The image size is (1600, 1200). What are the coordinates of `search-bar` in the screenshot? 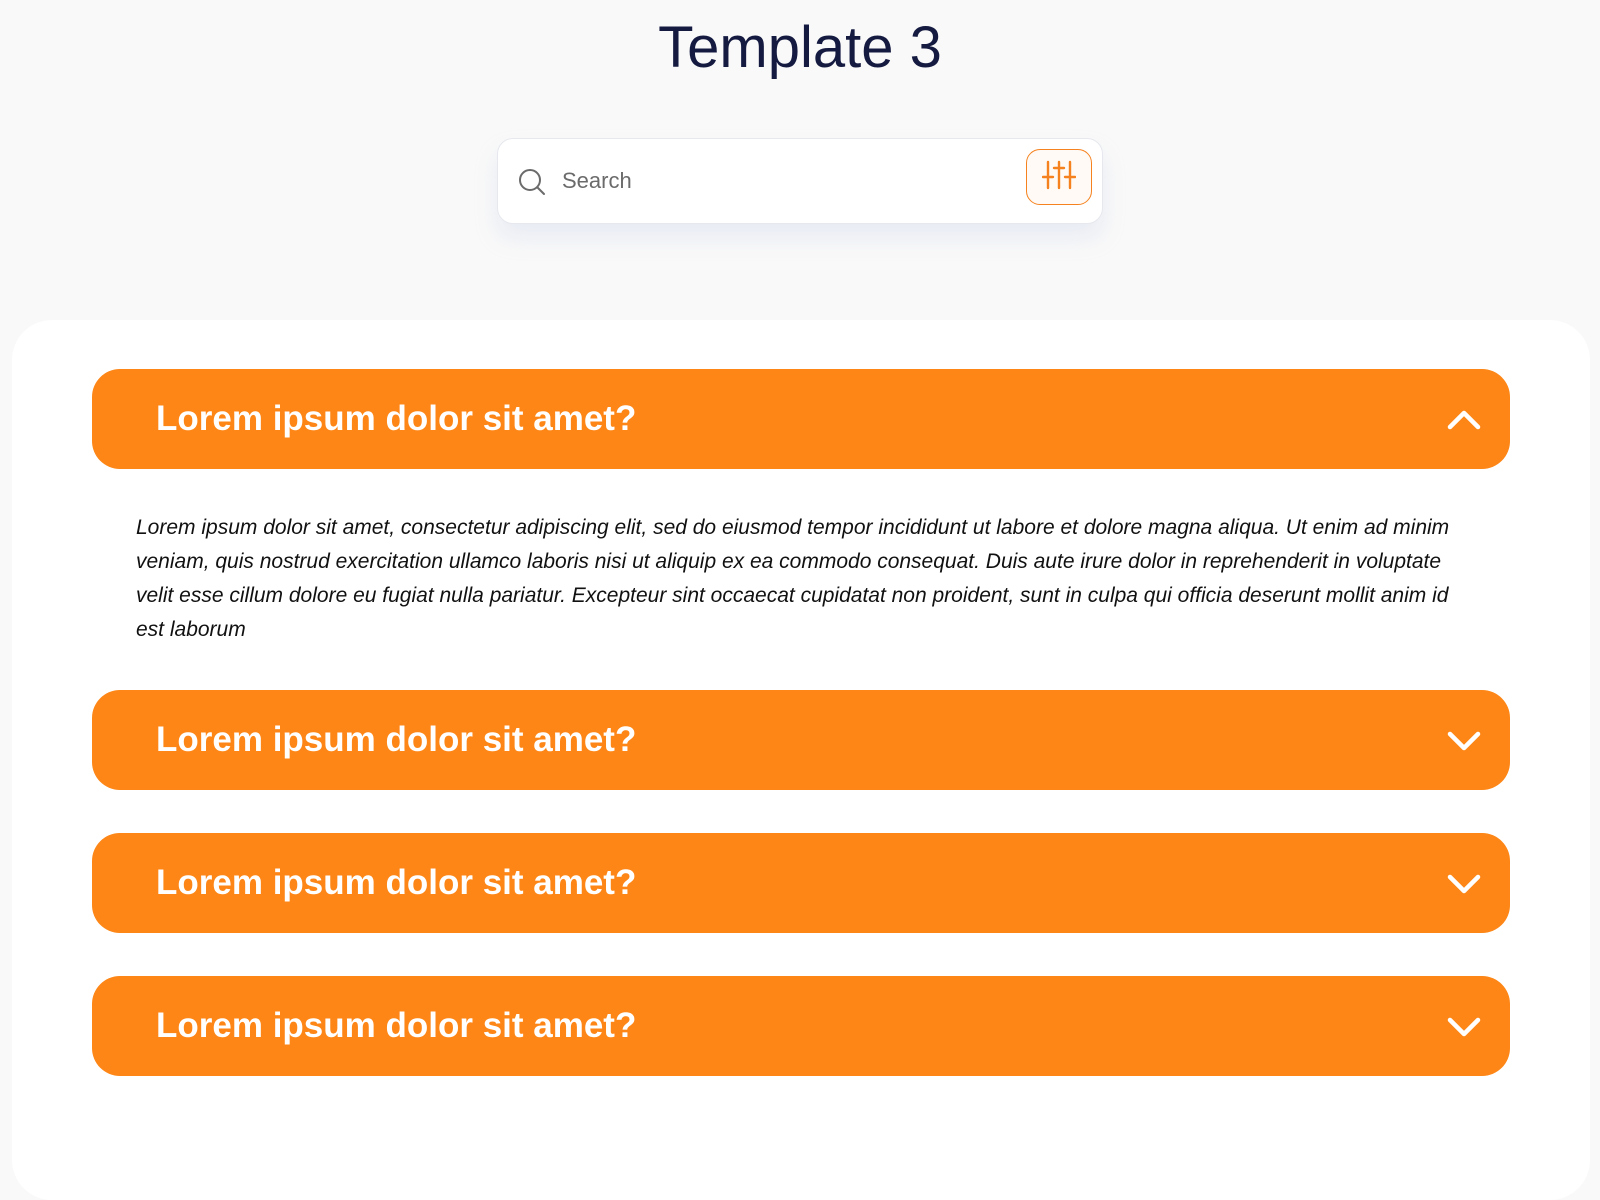 It's located at (800, 181).